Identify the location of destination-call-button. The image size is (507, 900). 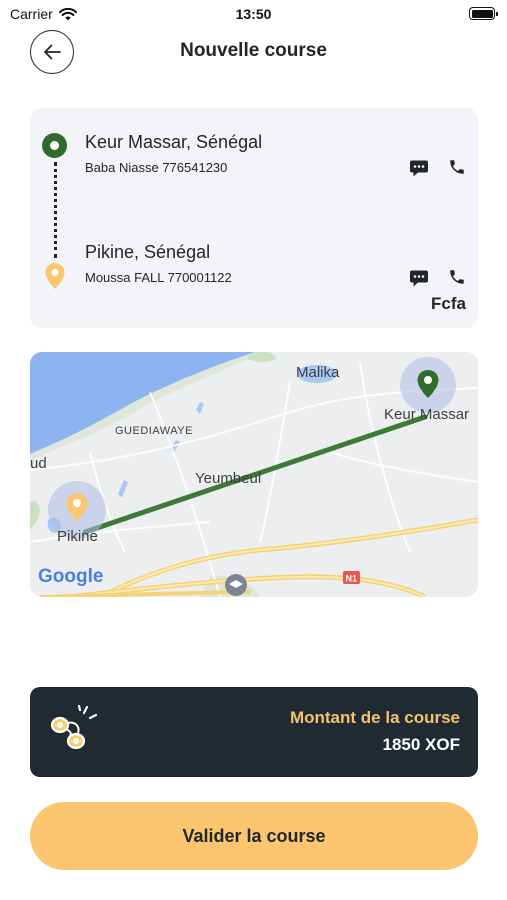
(457, 277).